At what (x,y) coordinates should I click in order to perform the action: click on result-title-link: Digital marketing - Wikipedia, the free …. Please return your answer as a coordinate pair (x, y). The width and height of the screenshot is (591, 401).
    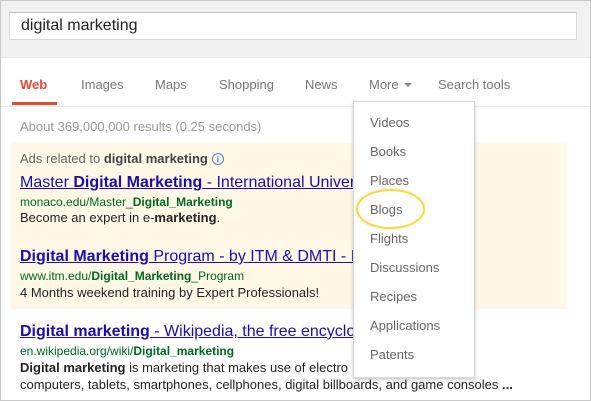
    Looking at the image, I should click on (192, 332).